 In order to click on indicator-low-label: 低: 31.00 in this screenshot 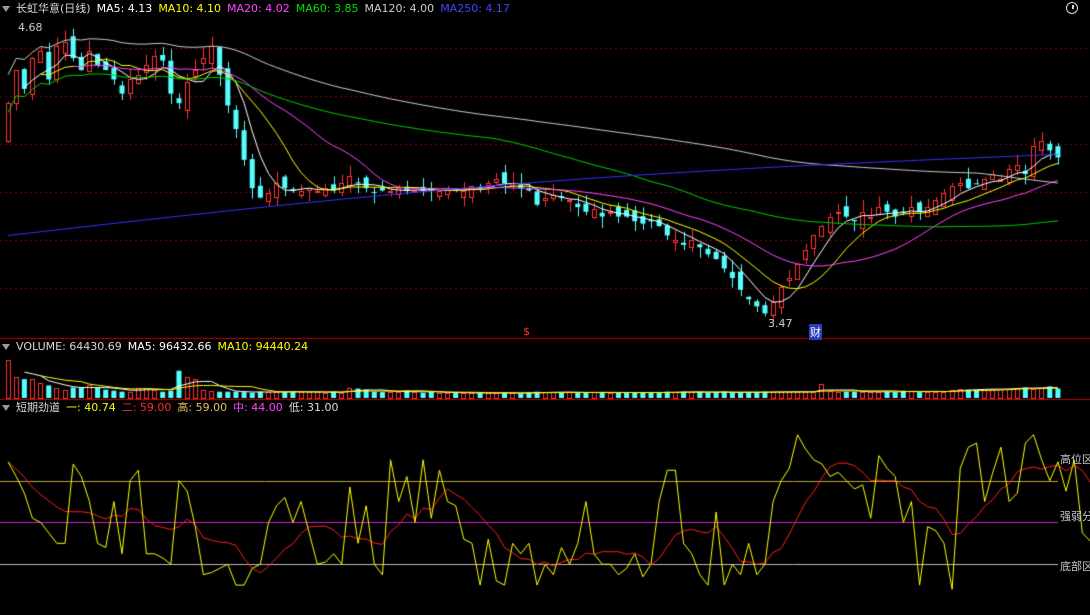, I will do `click(313, 407)`.